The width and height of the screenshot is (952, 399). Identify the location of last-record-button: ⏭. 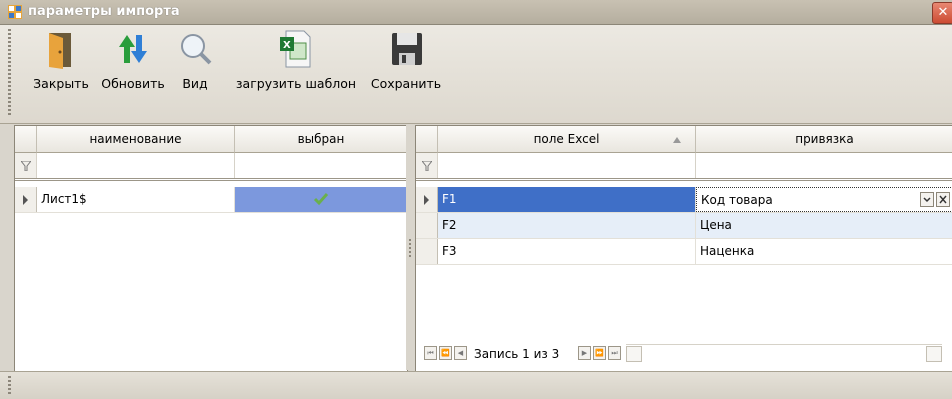
(614, 353).